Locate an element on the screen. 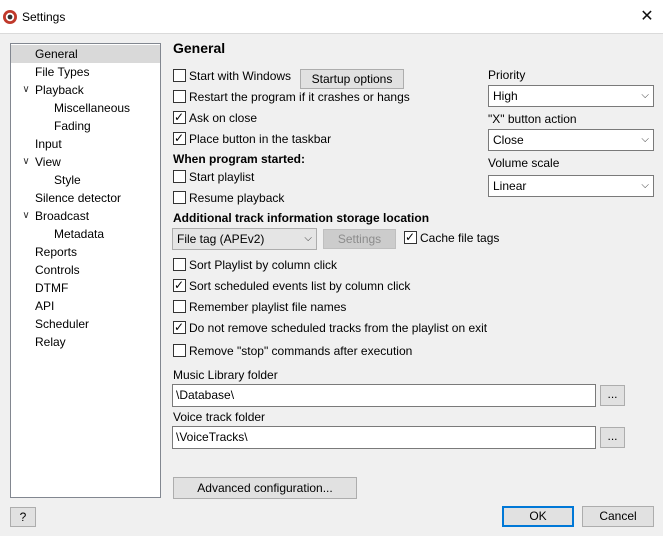  tree-item-label: Reports is located at coordinates (56, 252).